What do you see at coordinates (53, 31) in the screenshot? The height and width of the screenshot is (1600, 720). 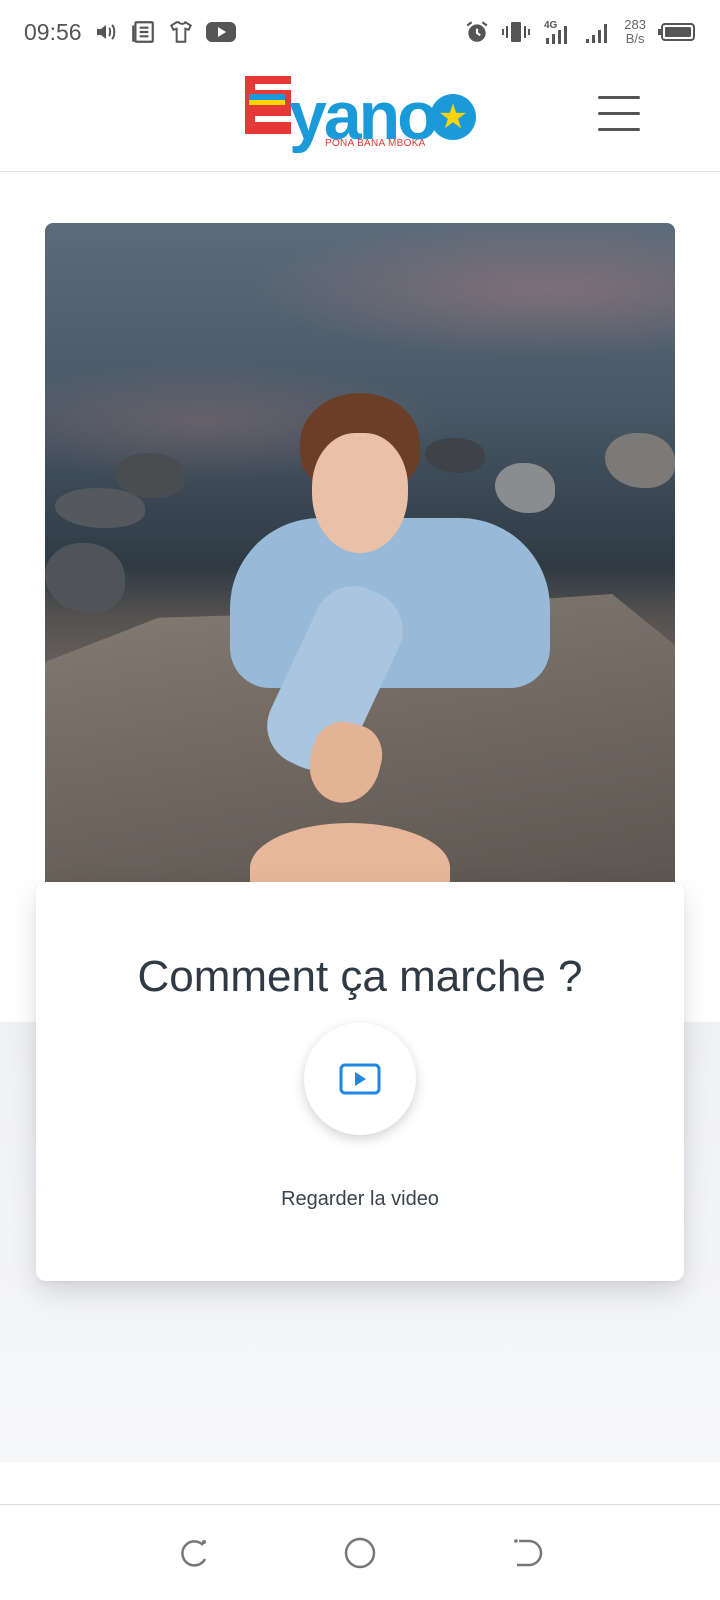 I see `status-time: 09:56` at bounding box center [53, 31].